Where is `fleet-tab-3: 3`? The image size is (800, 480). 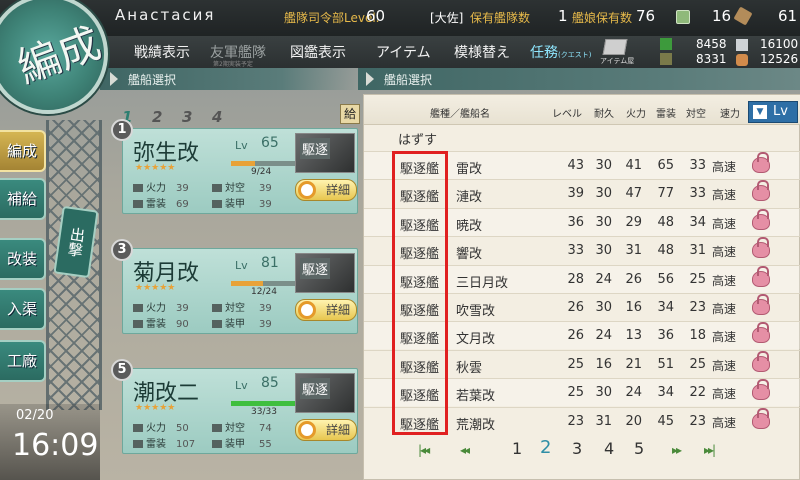 fleet-tab-3: 3 is located at coordinates (194, 118).